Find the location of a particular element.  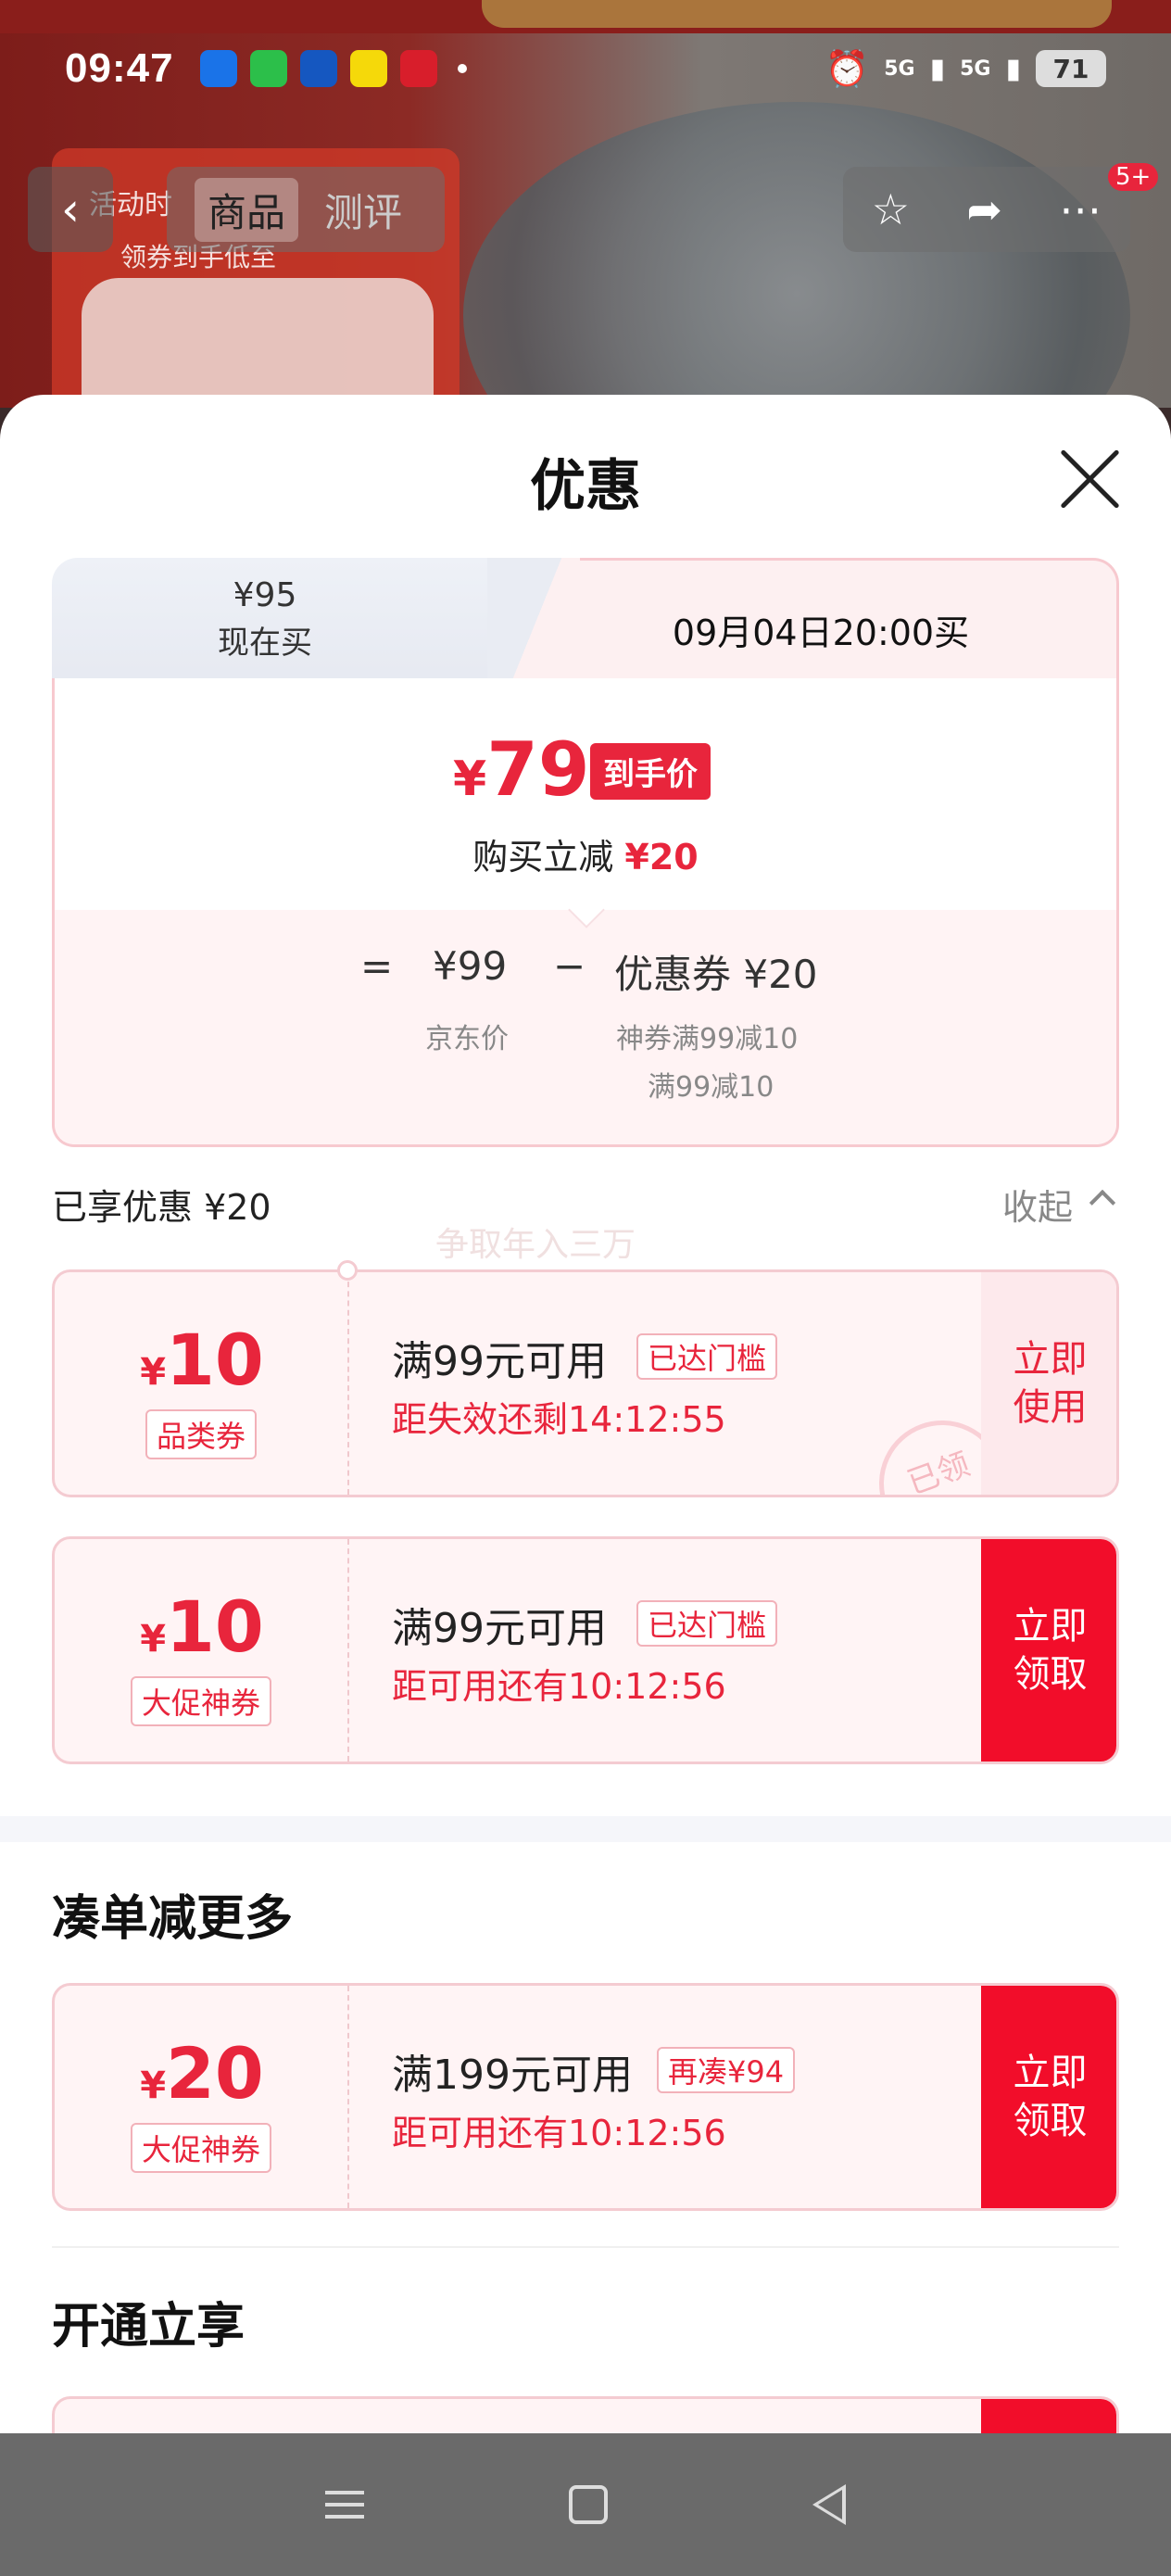

app-notification-icon is located at coordinates (218, 68).